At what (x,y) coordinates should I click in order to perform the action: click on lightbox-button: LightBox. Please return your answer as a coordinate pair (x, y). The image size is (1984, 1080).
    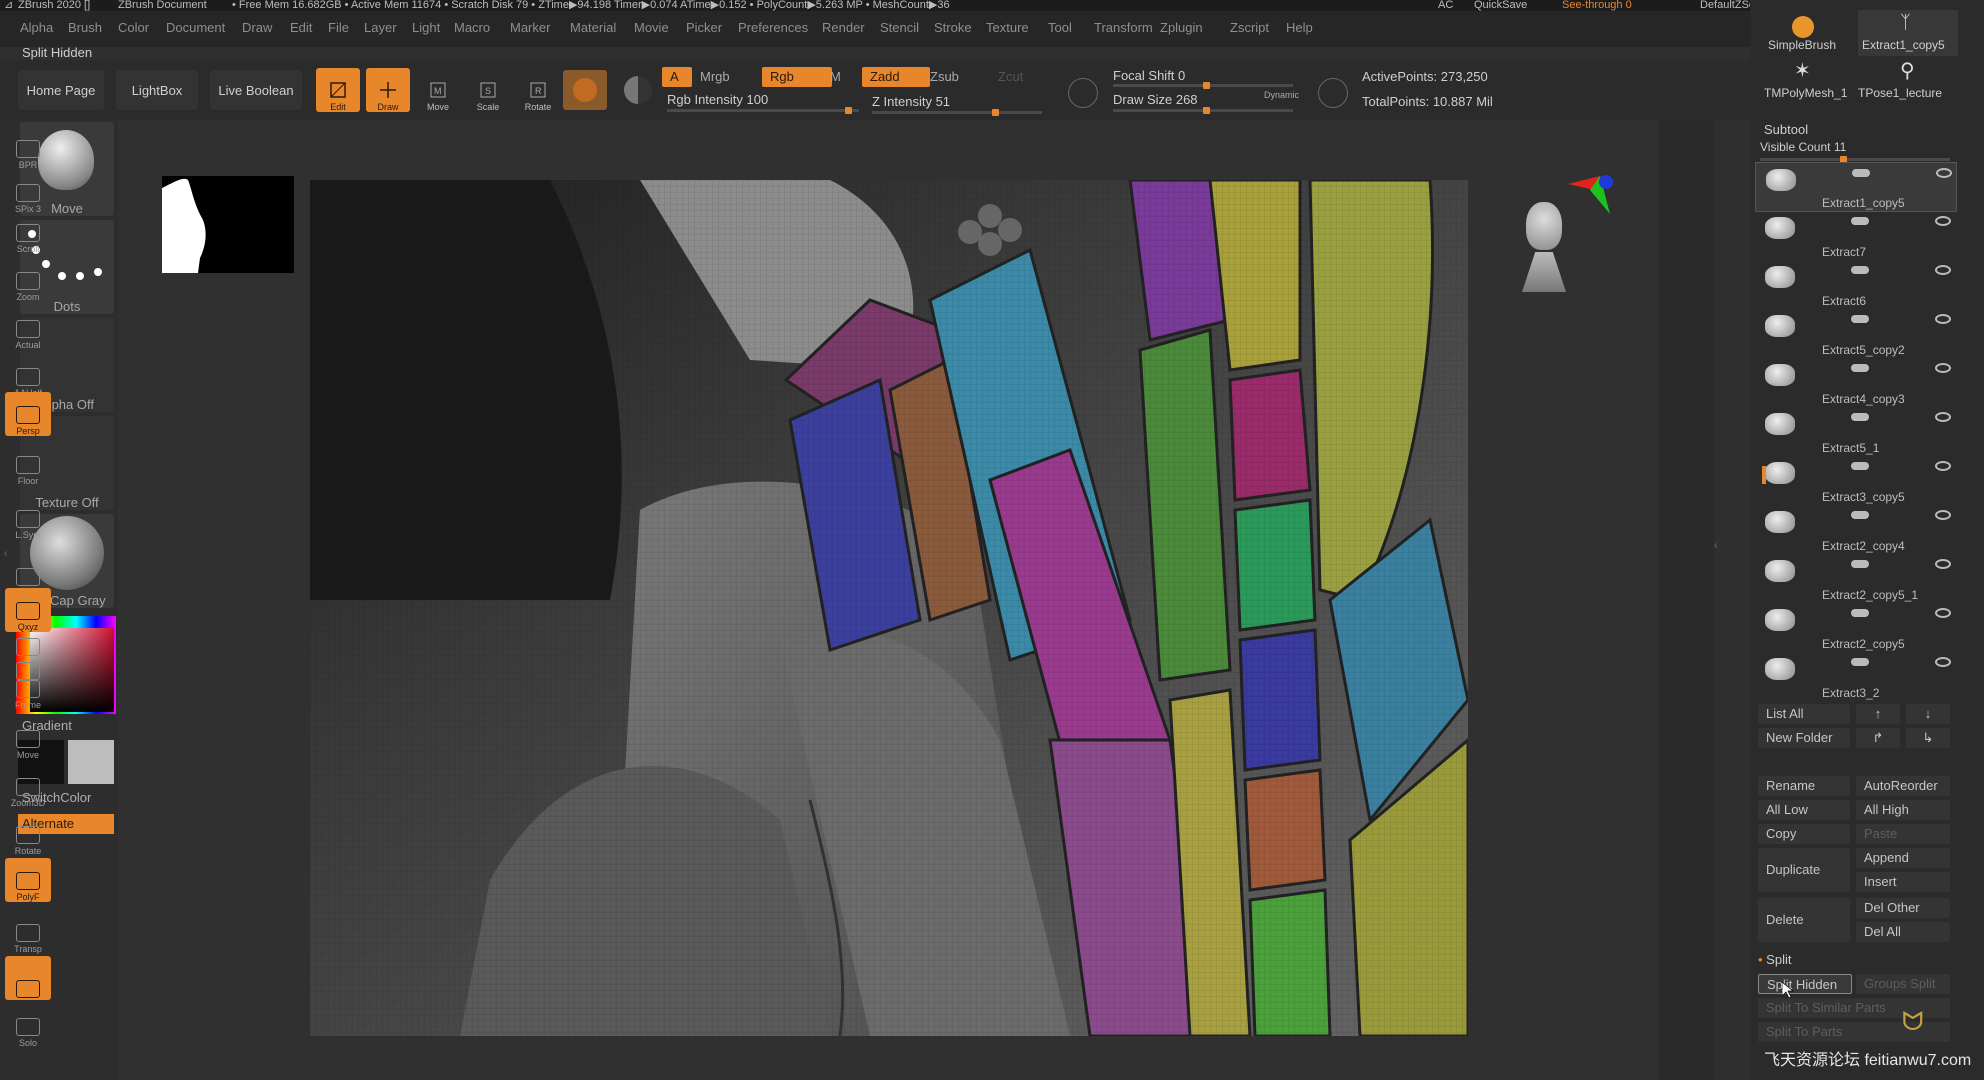
    Looking at the image, I should click on (157, 90).